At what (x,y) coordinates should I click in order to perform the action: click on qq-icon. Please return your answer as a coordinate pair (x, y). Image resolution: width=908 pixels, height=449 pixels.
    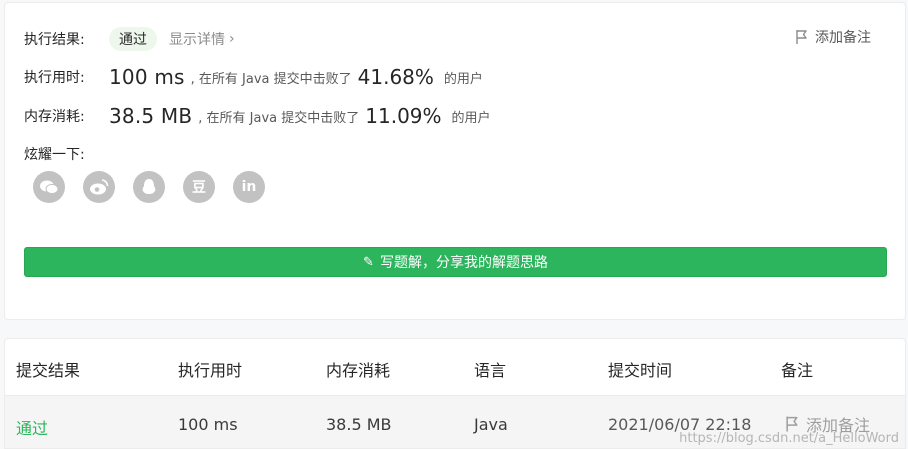
    Looking at the image, I should click on (149, 187).